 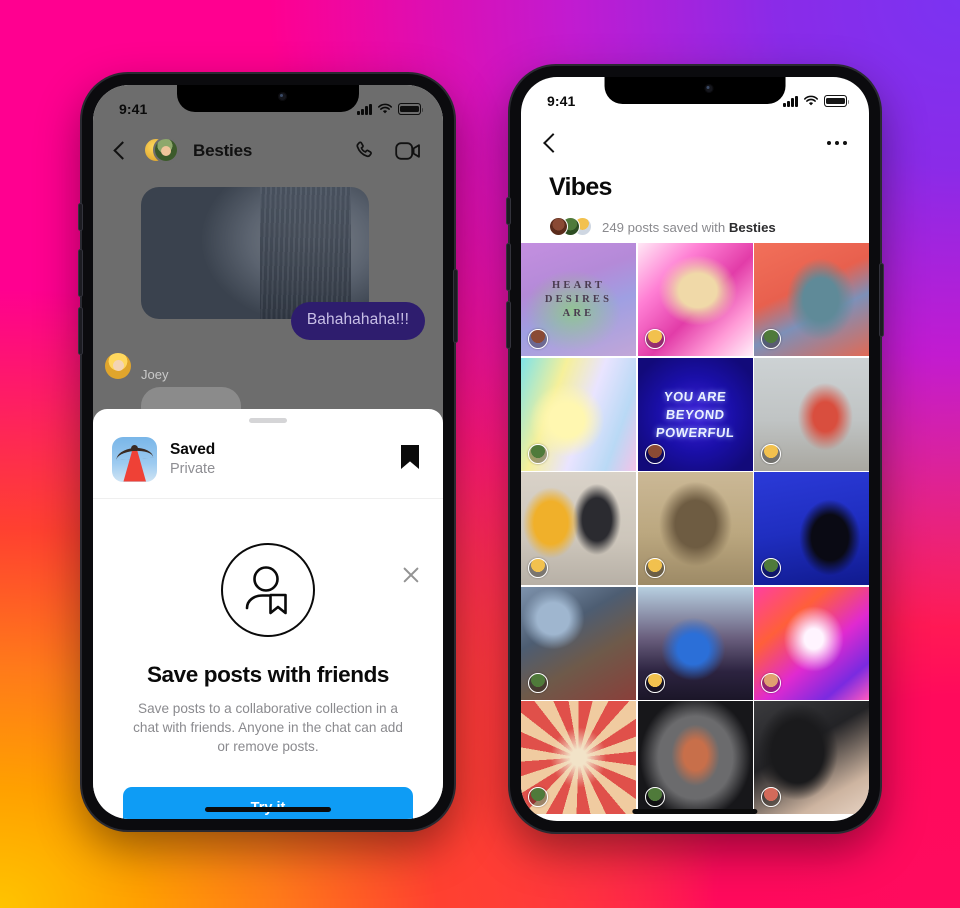 I want to click on try-it-button: Try it, so click(x=268, y=803).